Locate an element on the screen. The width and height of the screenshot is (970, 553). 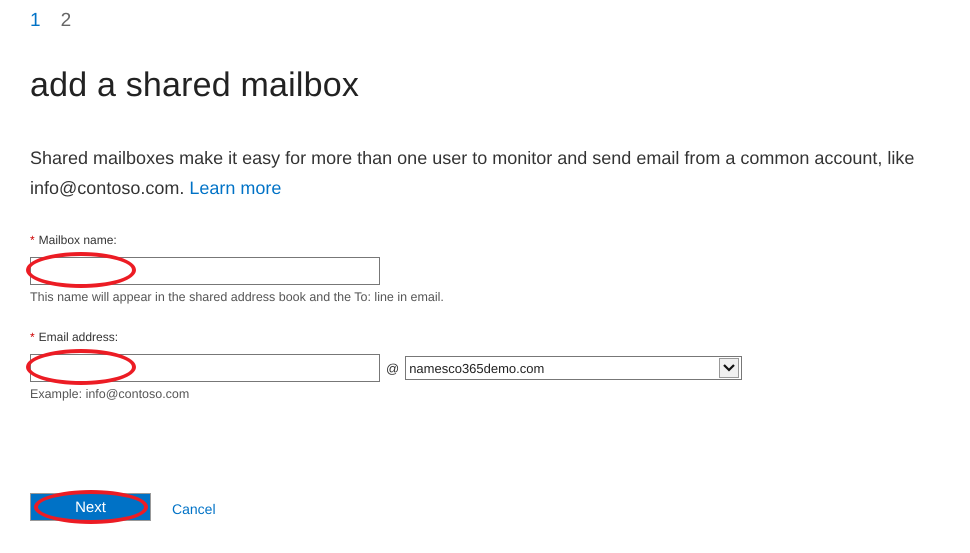
step-tab: 1 is located at coordinates (35, 21).